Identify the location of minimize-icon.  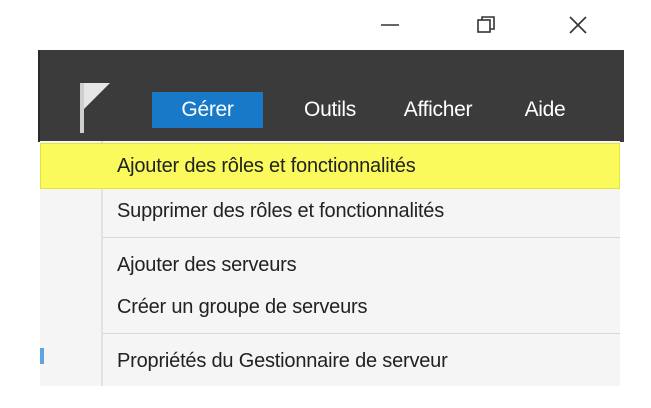
(390, 25).